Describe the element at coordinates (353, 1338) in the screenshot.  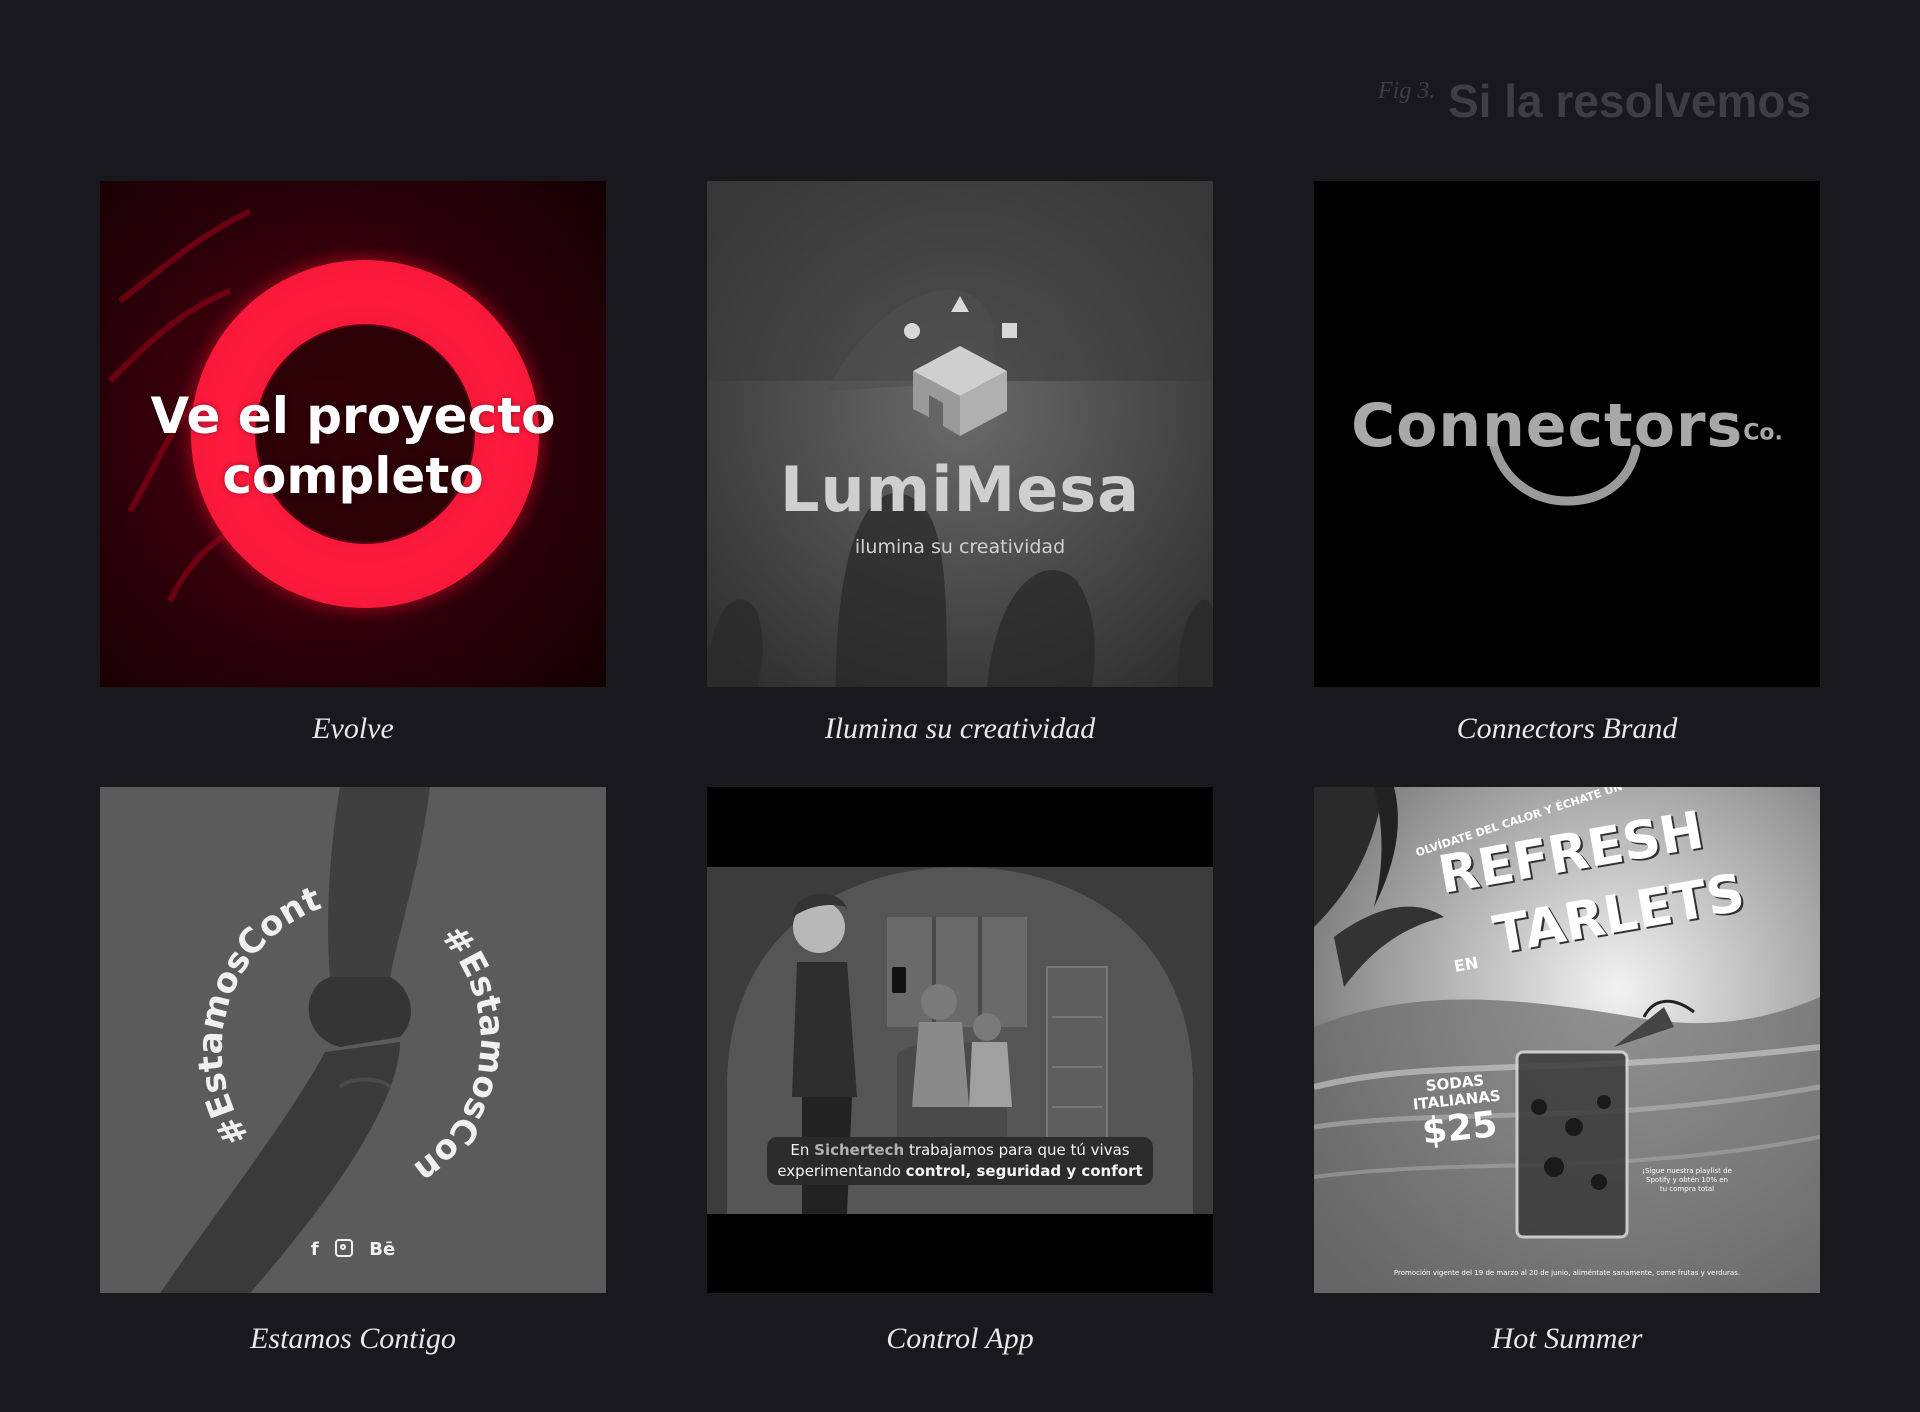
I see `project-caption-estamos-contigo: Estamos Contigo` at that location.